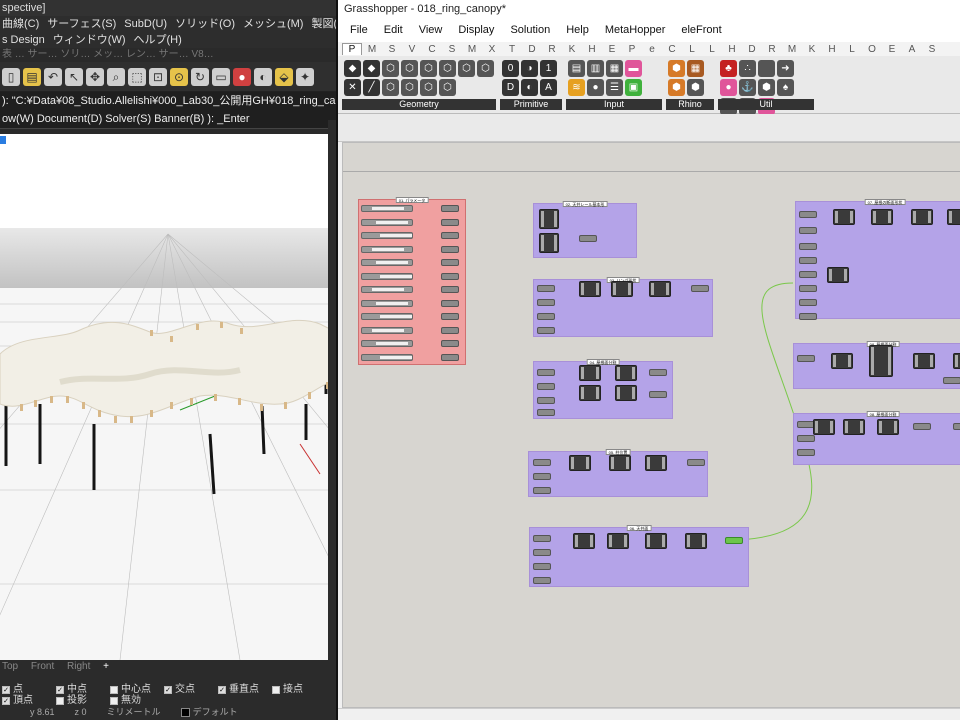 Image resolution: width=960 pixels, height=720 pixels. I want to click on ribbon-label-rhino: Rhino, so click(690, 104).